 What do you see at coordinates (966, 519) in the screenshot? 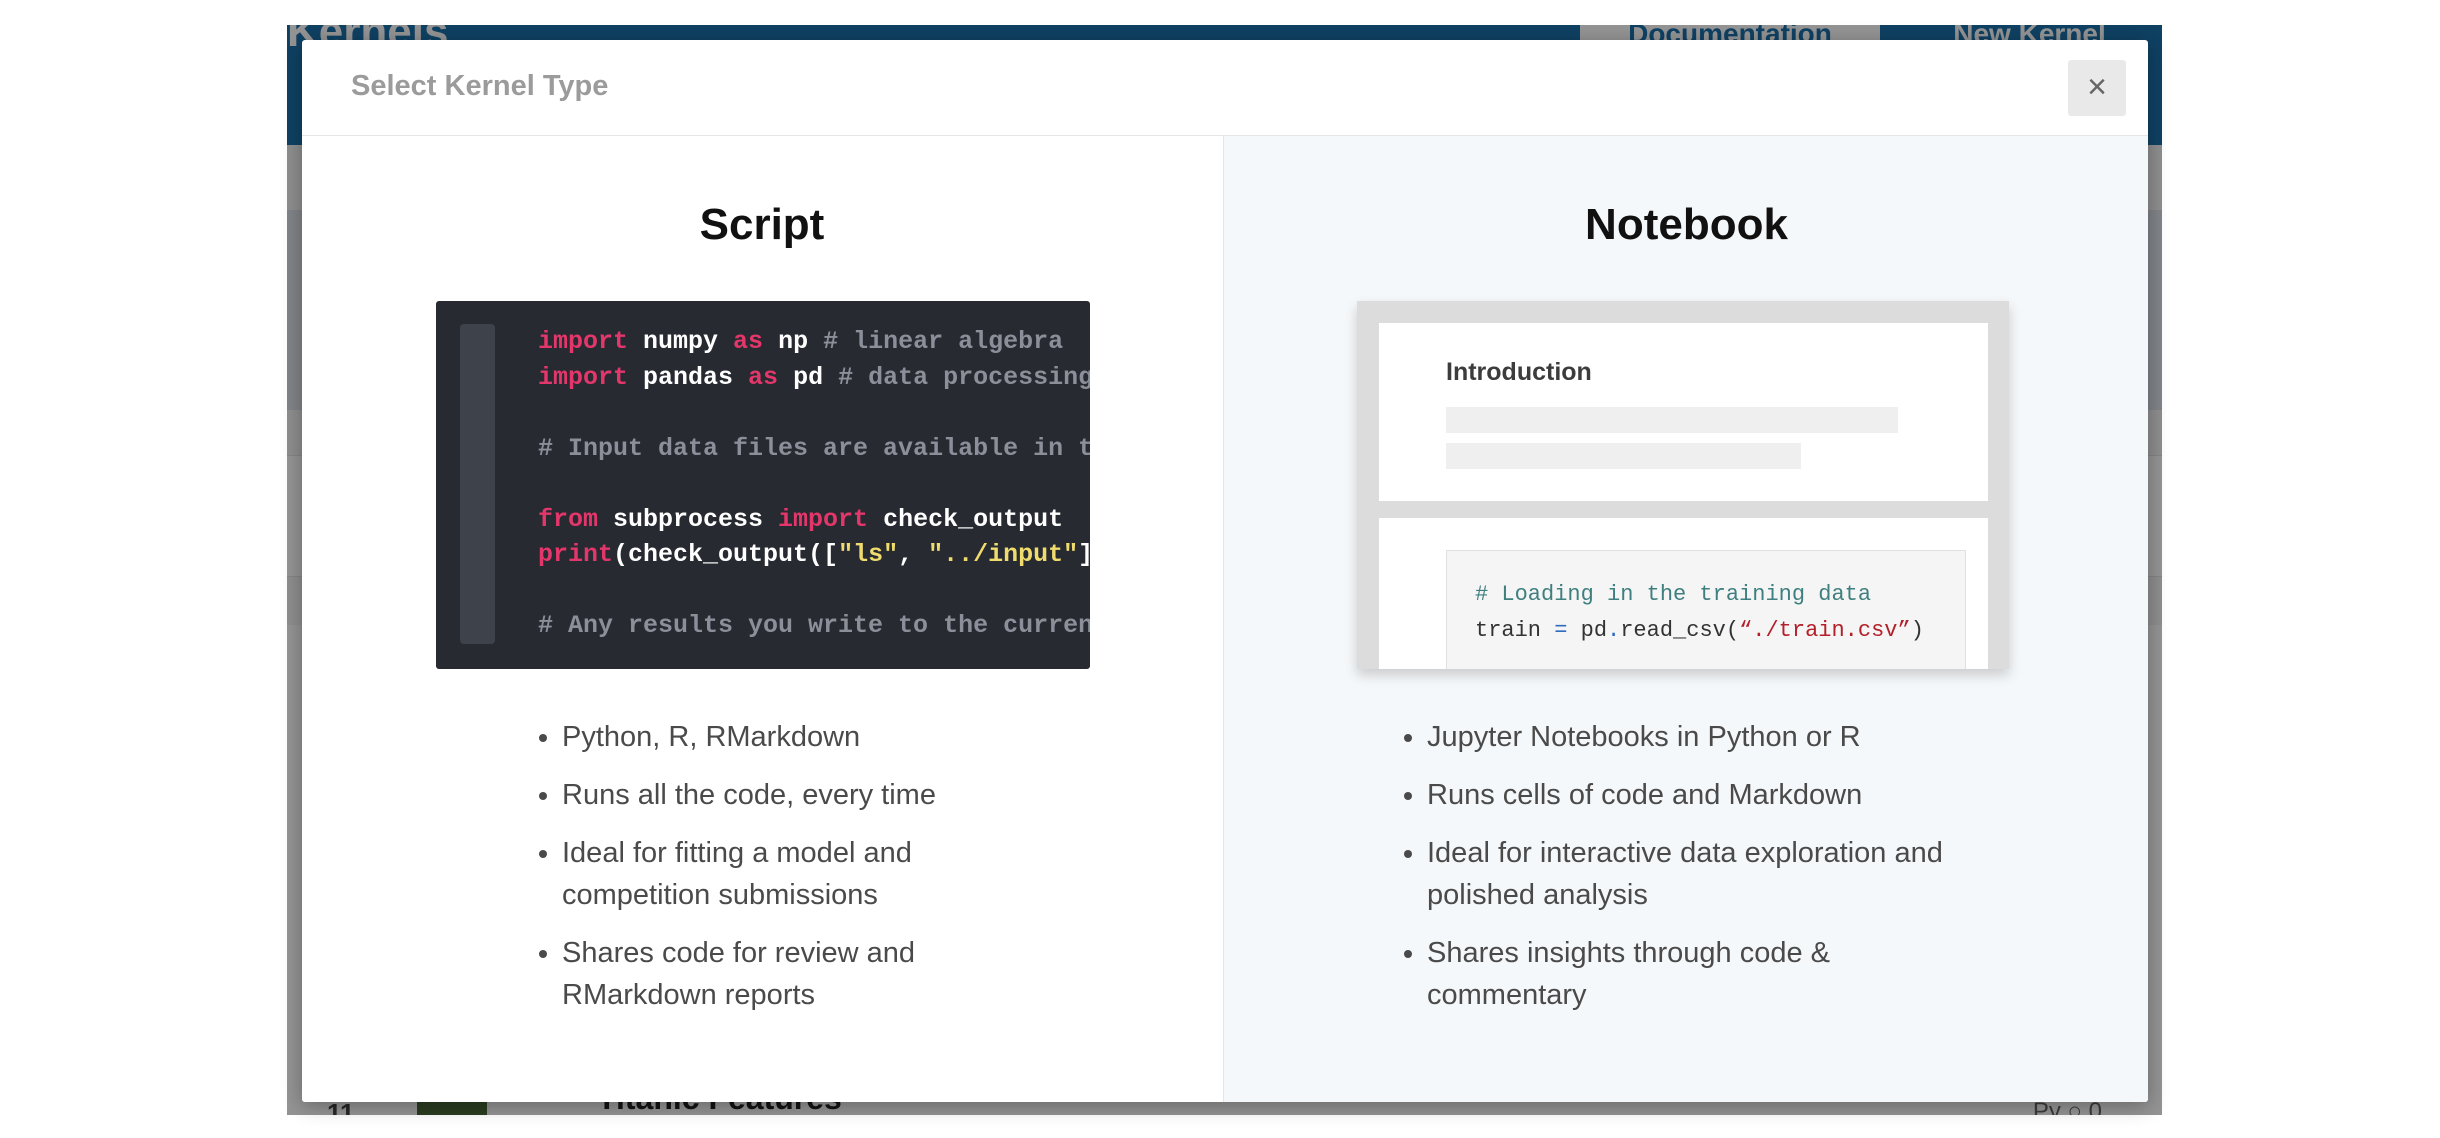
I see `code-token: check_output` at bounding box center [966, 519].